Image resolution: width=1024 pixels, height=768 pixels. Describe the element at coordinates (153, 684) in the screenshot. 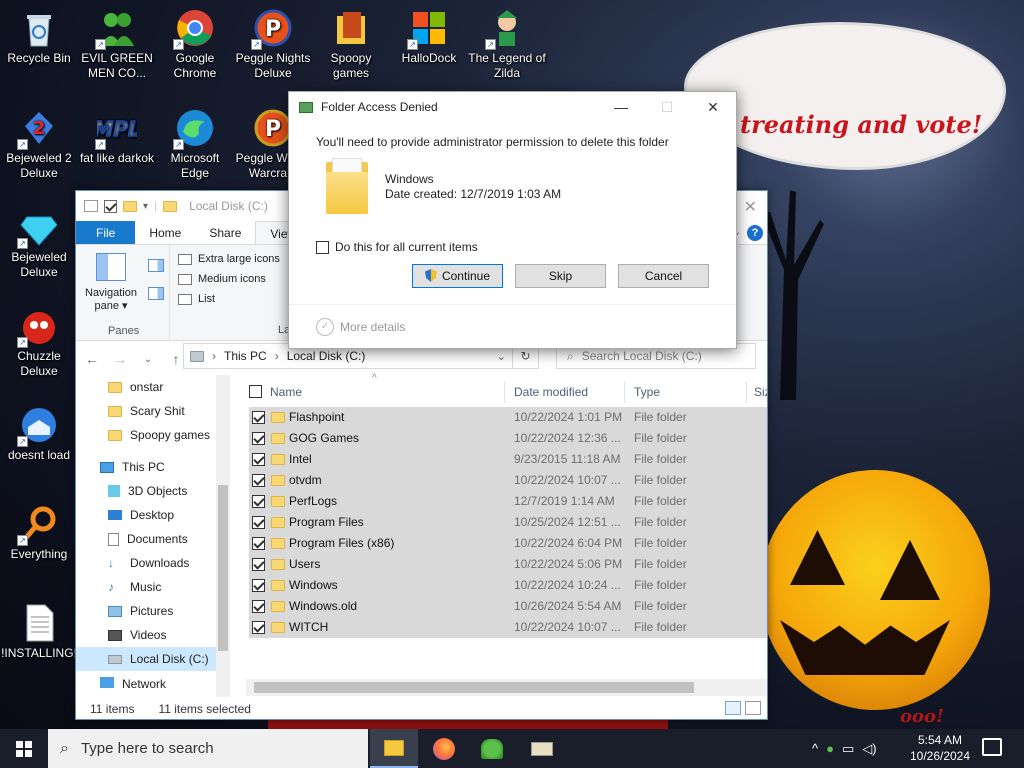

I see `nav-item-network: Network` at that location.